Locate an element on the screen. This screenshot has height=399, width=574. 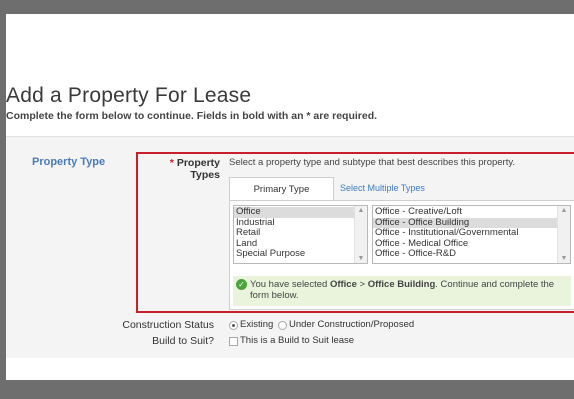
property-types-label: * Property Types is located at coordinates (180, 169).